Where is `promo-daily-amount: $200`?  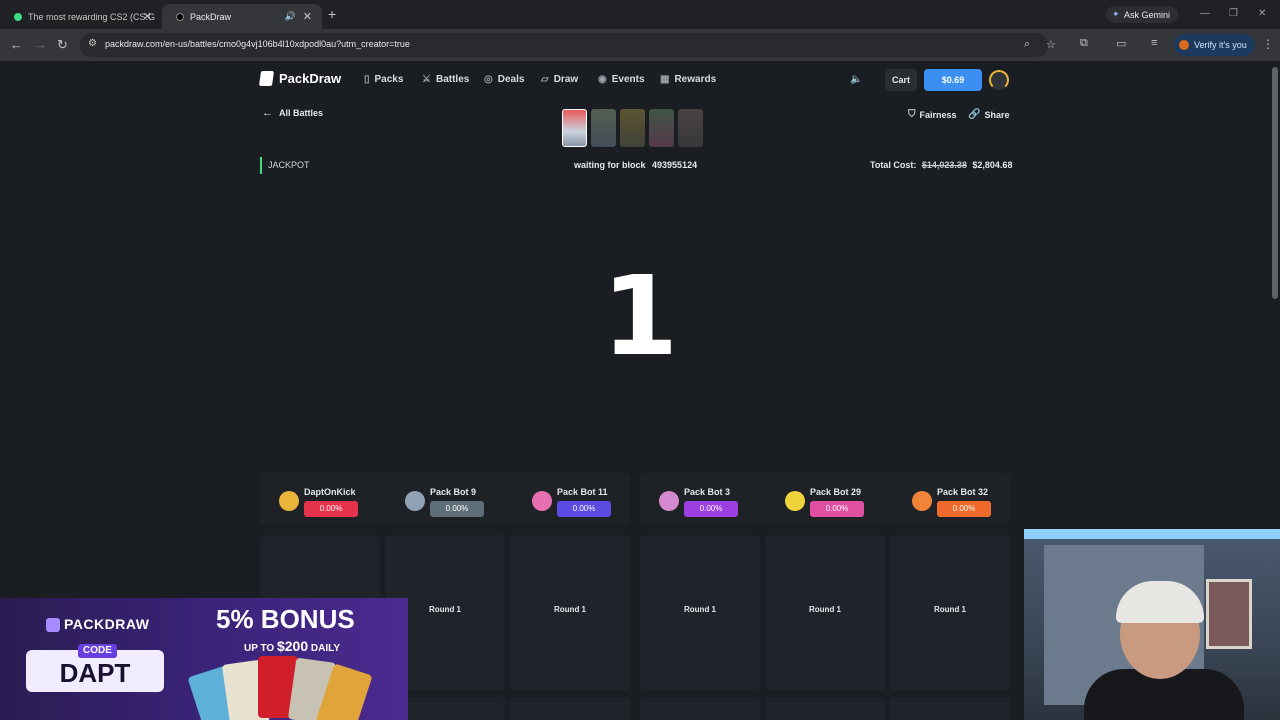
promo-daily-amount: $200 is located at coordinates (292, 646).